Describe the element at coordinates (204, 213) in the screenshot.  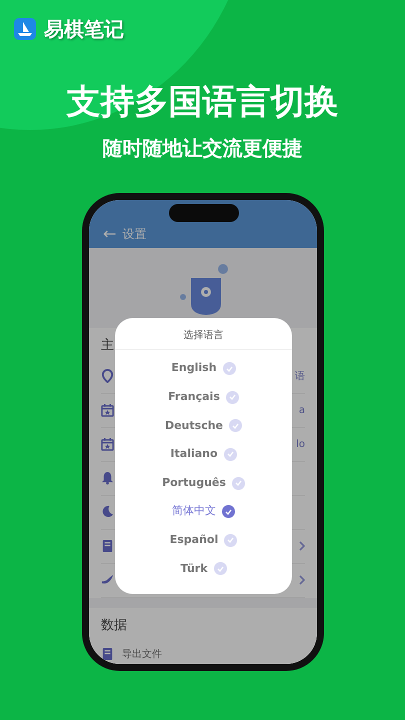
I see `camera-notch` at that location.